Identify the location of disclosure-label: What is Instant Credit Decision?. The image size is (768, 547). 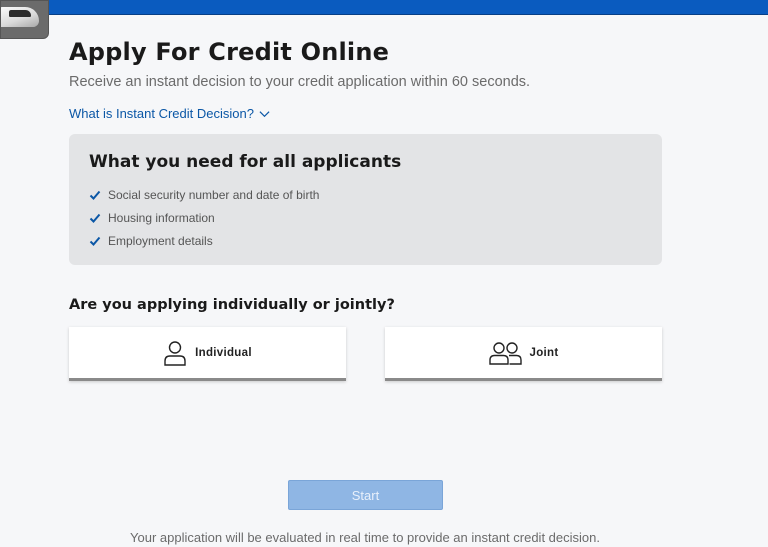
(161, 113).